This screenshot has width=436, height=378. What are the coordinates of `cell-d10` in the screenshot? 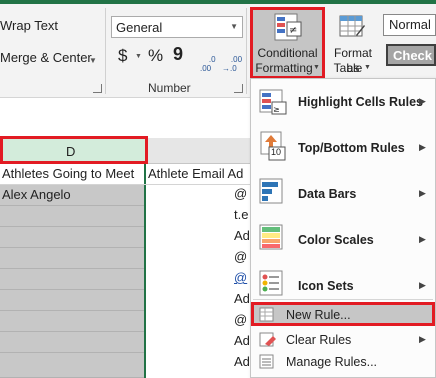 It's located at (72, 365).